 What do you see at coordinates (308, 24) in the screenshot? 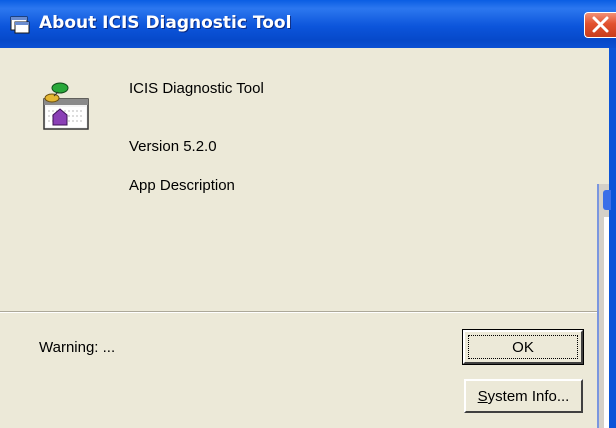
I see `title-bar: About ICIS Diagnostic Tool` at bounding box center [308, 24].